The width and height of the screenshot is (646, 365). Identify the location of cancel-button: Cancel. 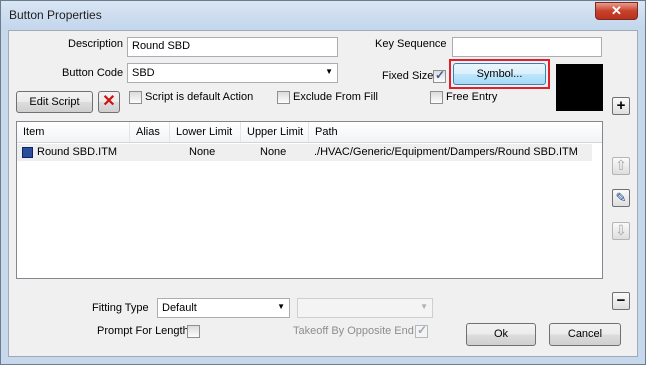
(585, 334).